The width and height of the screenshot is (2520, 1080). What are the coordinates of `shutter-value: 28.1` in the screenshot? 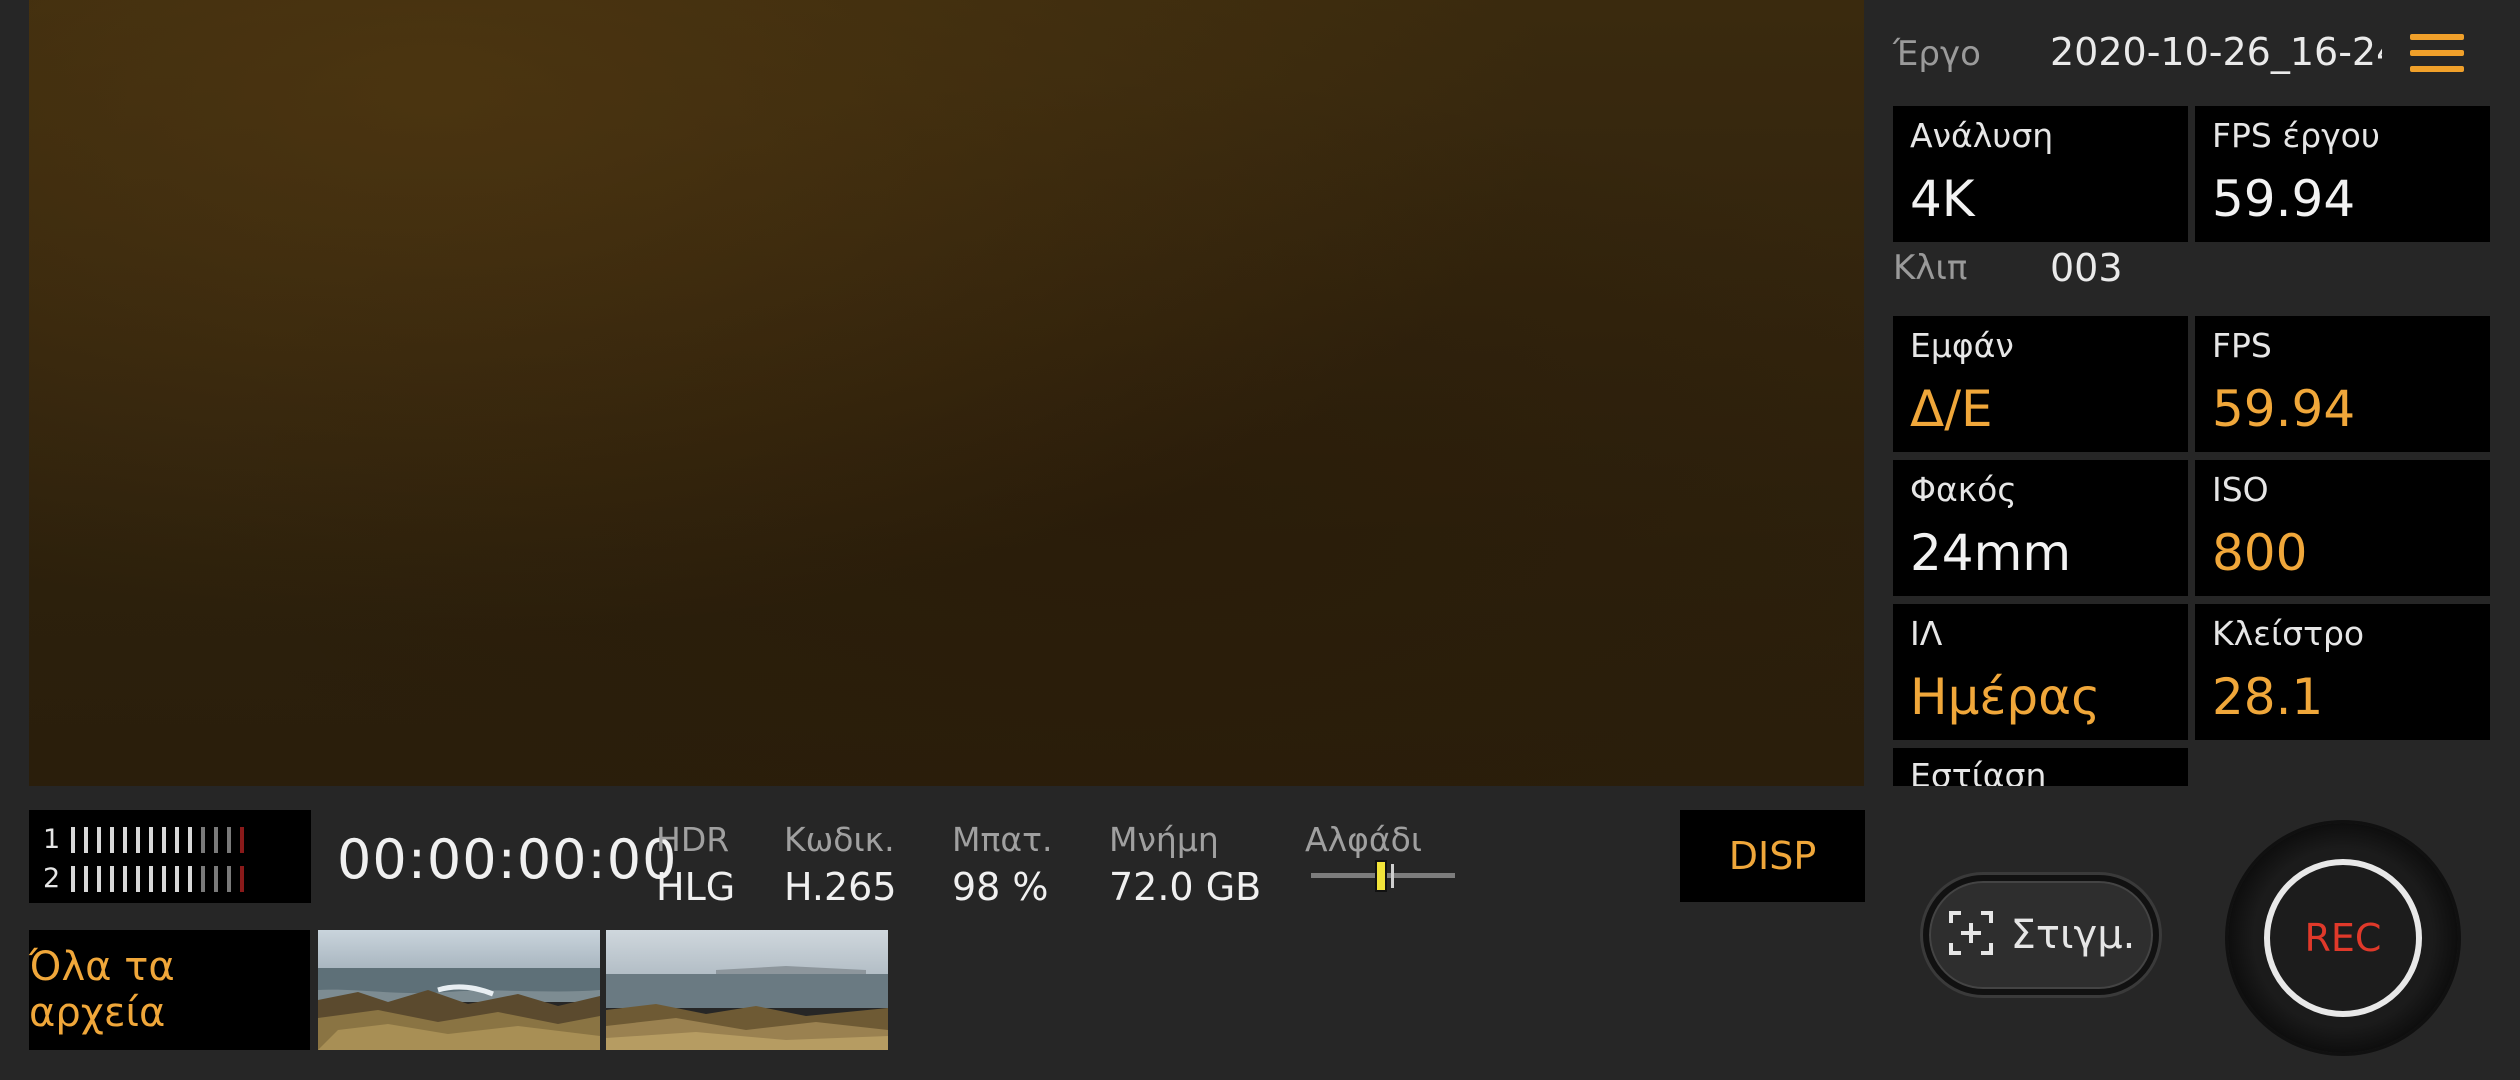 It's located at (2268, 697).